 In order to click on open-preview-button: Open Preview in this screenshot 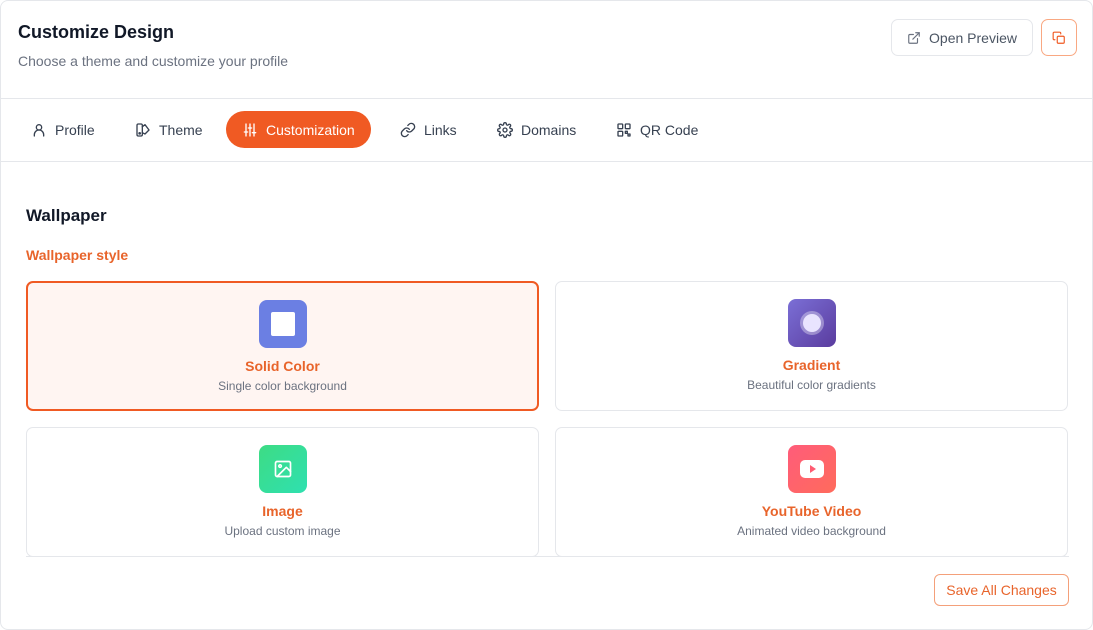, I will do `click(962, 37)`.